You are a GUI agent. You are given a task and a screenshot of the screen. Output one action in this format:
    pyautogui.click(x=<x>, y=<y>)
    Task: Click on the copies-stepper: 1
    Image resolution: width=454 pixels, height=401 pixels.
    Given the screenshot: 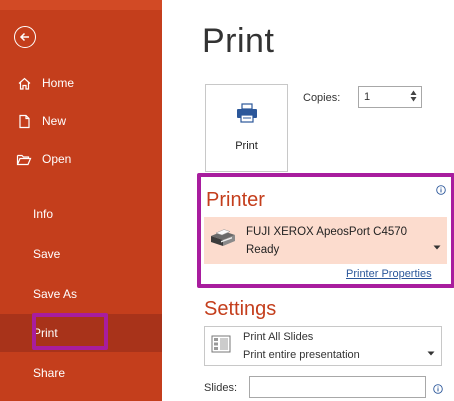 What is the action you would take?
    pyautogui.click(x=390, y=97)
    